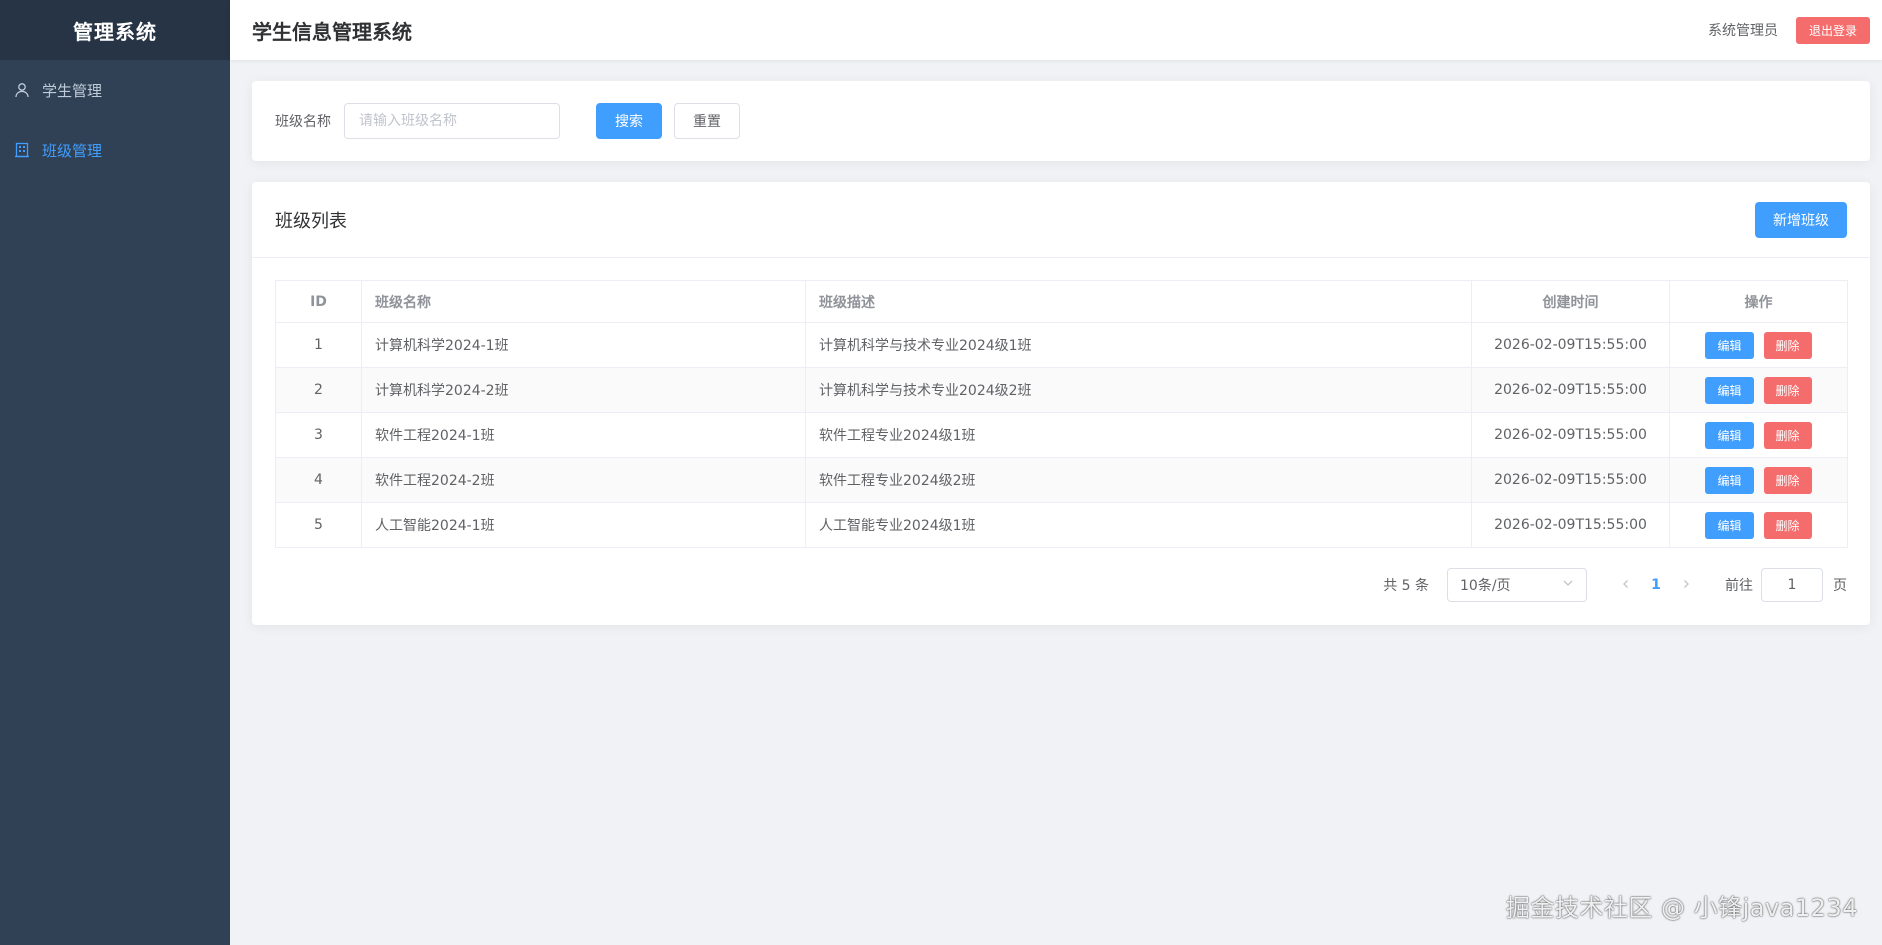 This screenshot has height=945, width=1882. I want to click on prev-page-icon, so click(1626, 585).